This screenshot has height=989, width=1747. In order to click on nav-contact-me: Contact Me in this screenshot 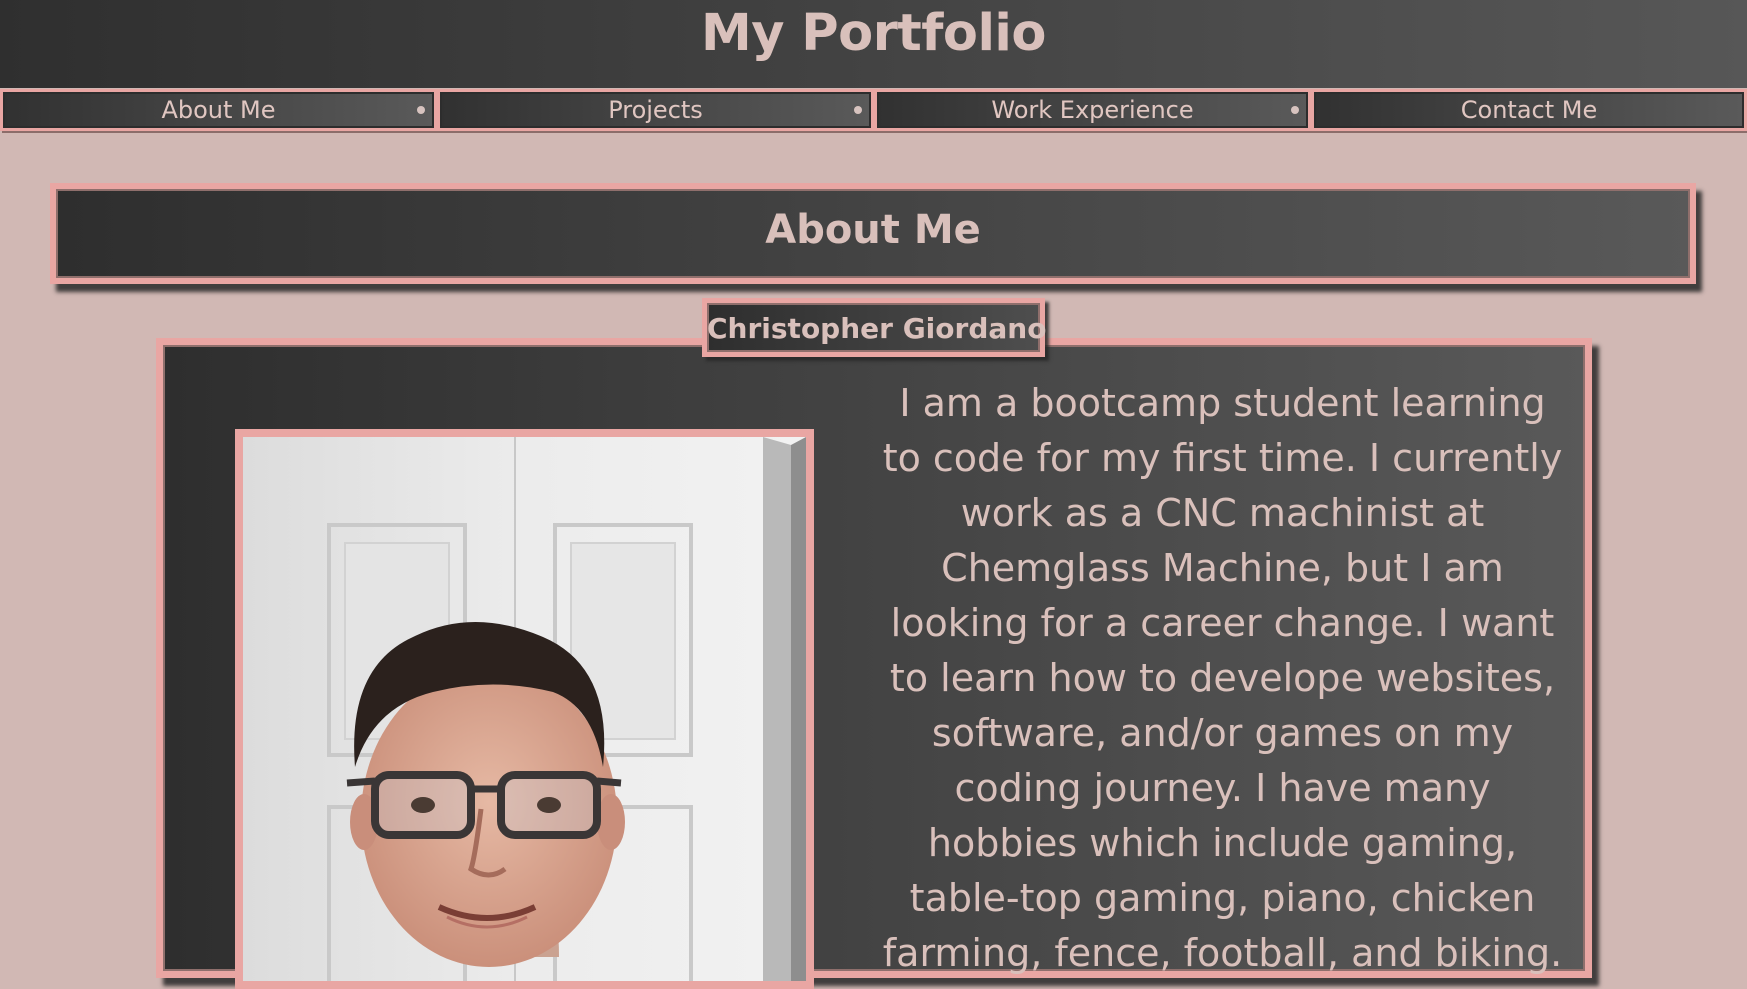, I will do `click(1529, 110)`.